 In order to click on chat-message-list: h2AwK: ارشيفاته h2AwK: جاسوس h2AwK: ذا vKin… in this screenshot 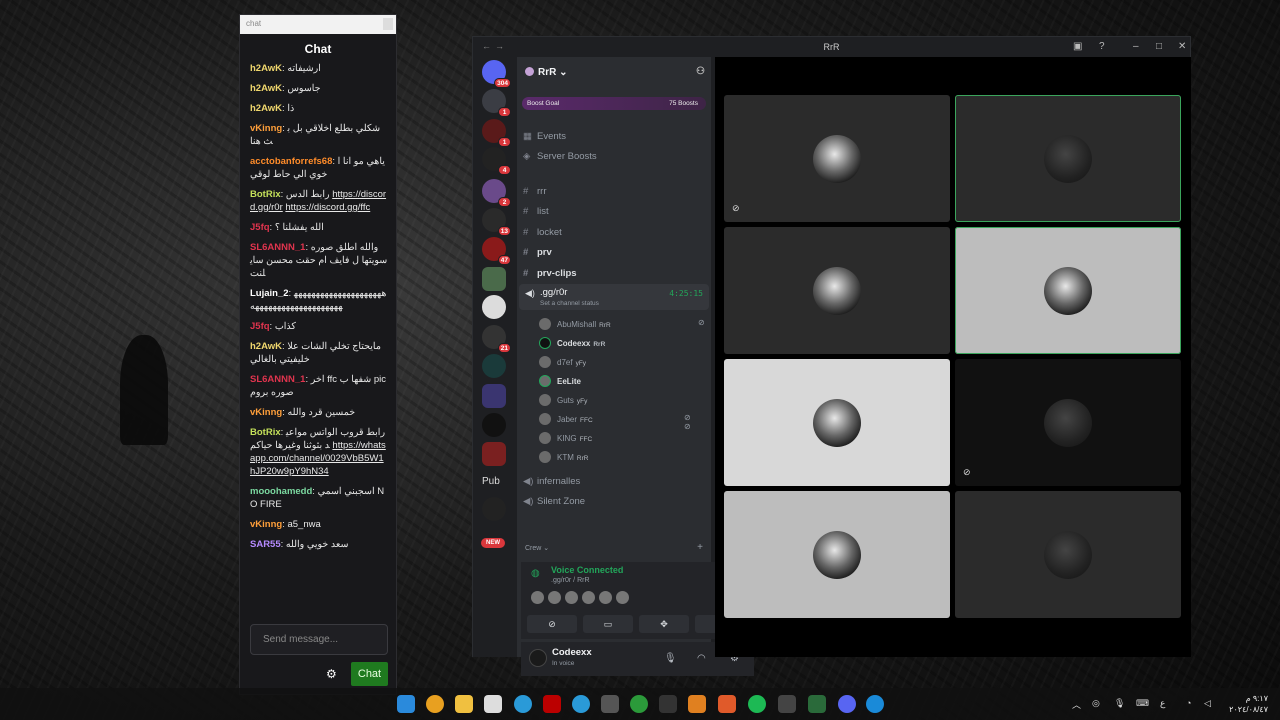, I will do `click(318, 339)`.